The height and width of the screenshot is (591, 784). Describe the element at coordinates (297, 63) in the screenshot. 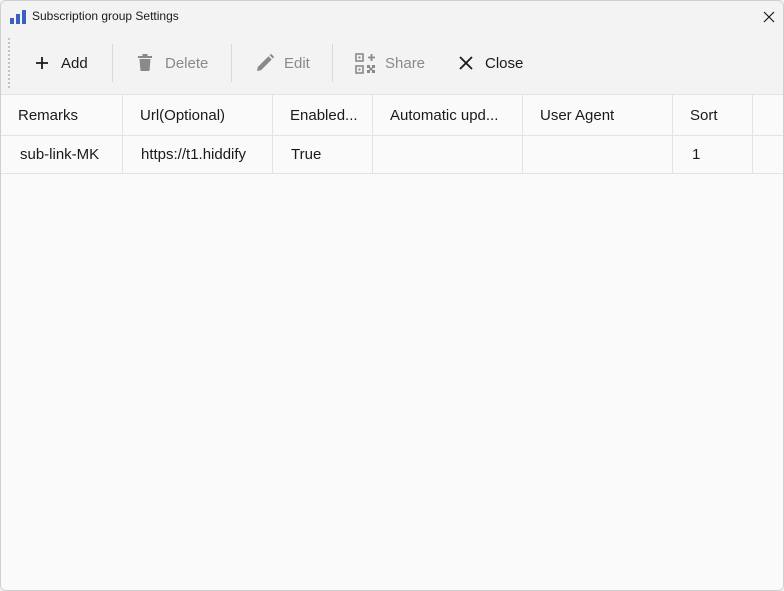

I see `edit-button-label: Edit` at that location.